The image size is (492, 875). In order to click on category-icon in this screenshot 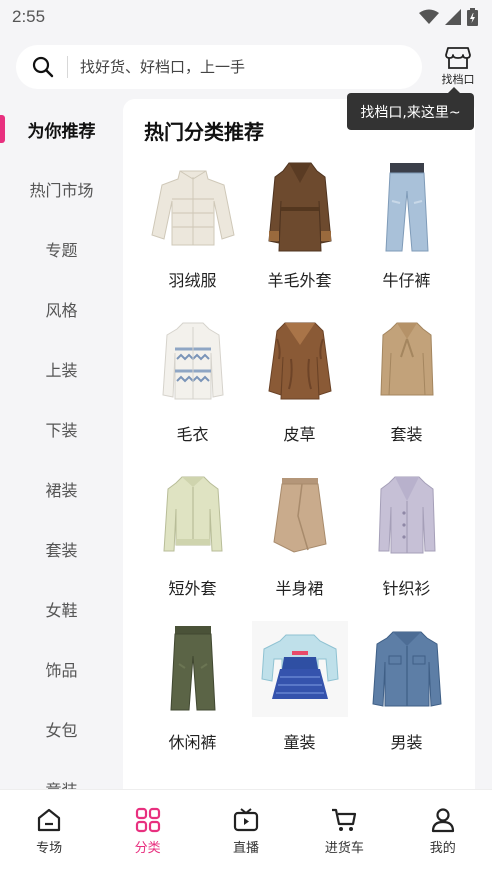, I will do `click(147, 820)`.